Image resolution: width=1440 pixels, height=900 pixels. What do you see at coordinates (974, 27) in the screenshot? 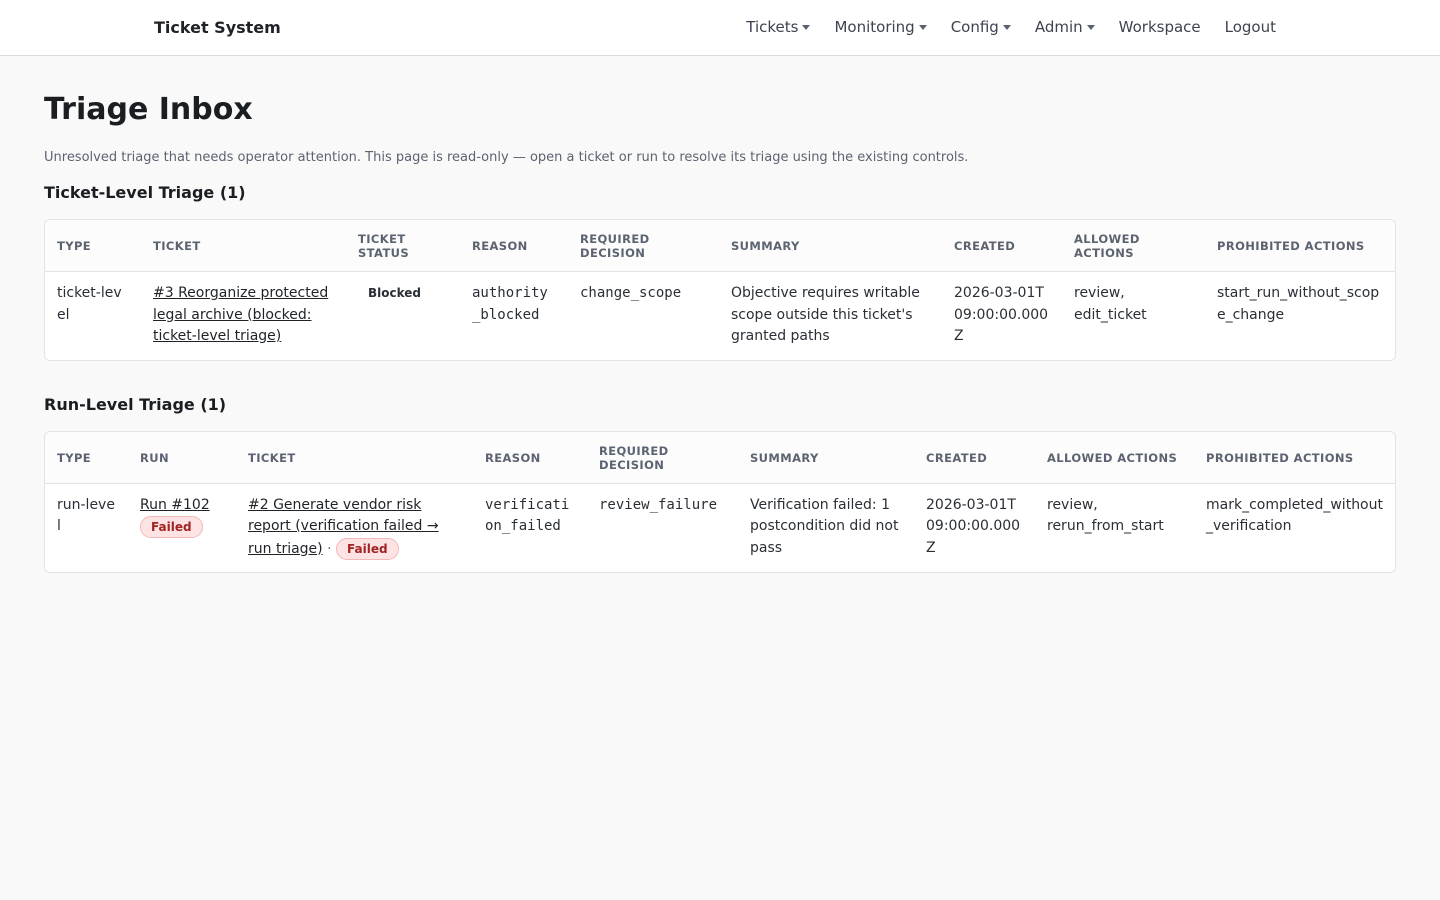
I see `nav-config-label: Config` at bounding box center [974, 27].